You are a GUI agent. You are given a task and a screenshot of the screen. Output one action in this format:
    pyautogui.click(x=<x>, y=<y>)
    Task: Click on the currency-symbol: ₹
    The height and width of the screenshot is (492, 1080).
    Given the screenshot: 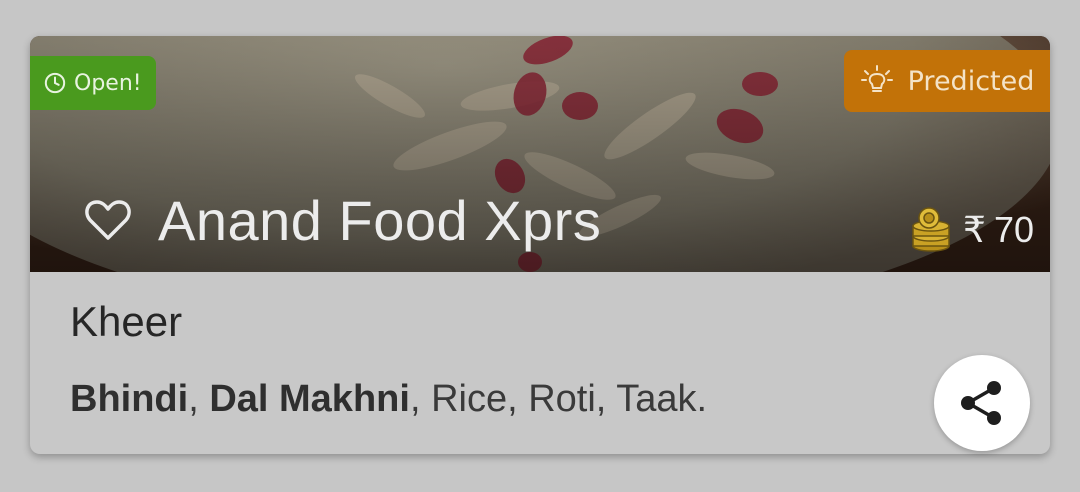 What is the action you would take?
    pyautogui.click(x=974, y=229)
    